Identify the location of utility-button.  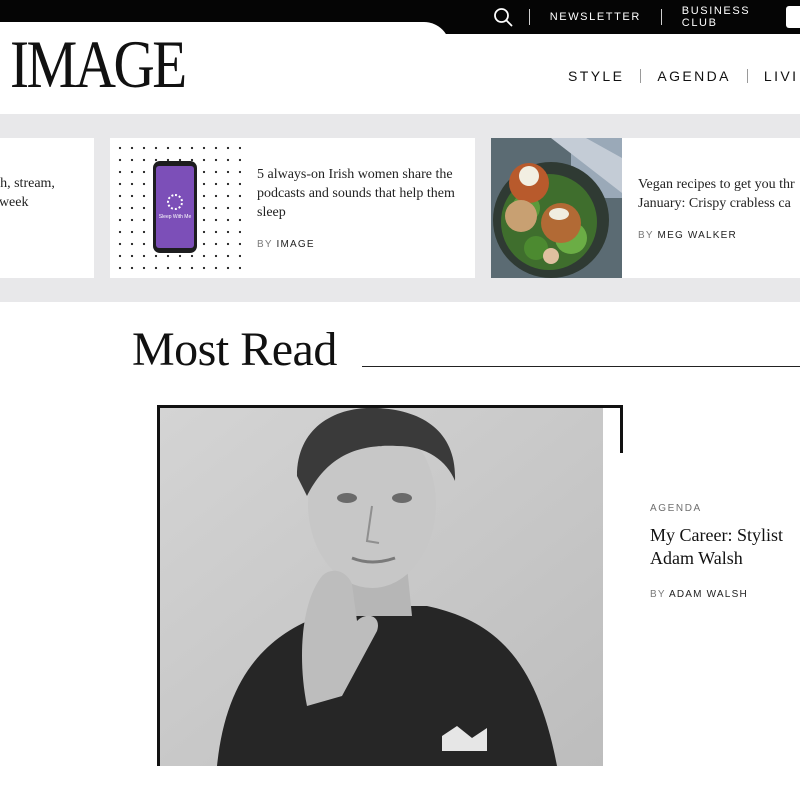
(793, 17).